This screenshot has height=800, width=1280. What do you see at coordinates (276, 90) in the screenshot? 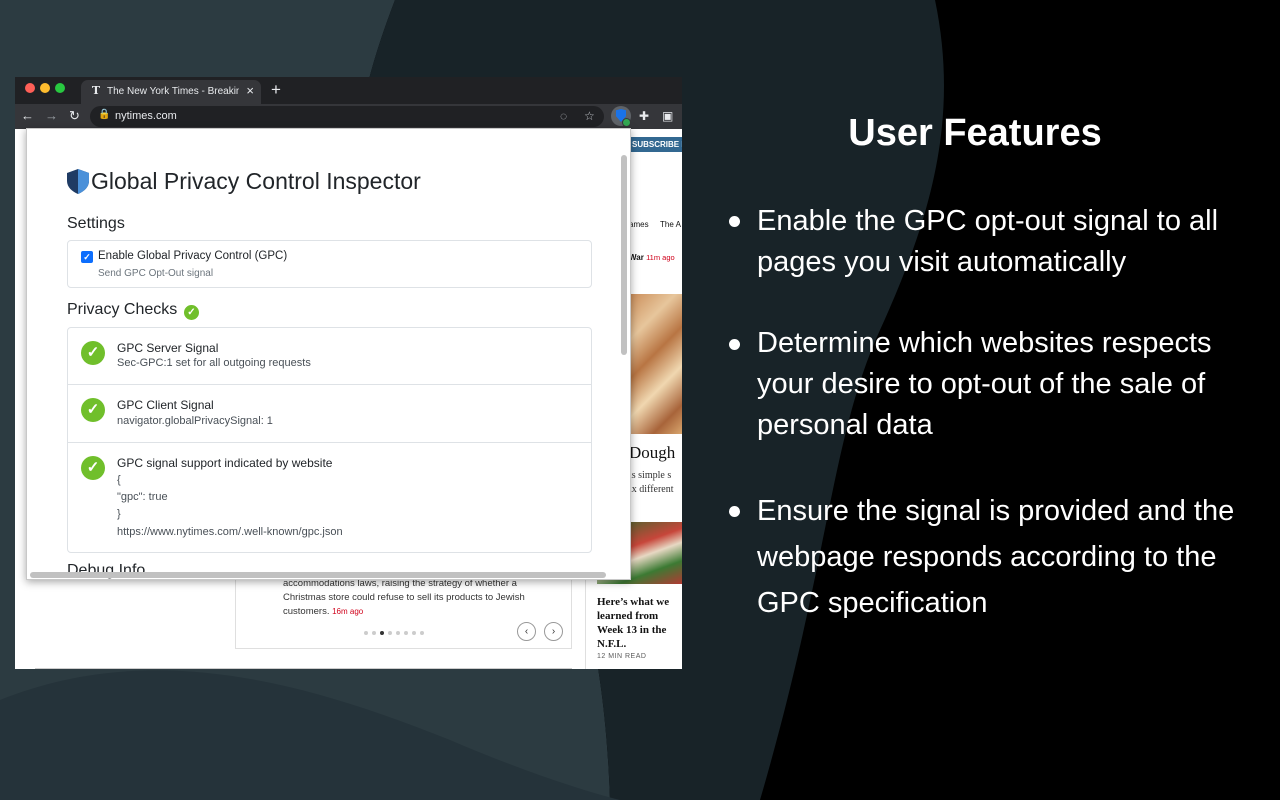
I see `new-tab-button: +` at bounding box center [276, 90].